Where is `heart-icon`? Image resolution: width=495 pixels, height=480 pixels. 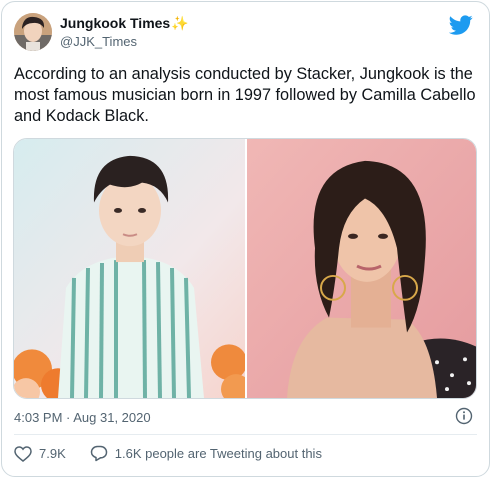
heart-icon is located at coordinates (23, 453).